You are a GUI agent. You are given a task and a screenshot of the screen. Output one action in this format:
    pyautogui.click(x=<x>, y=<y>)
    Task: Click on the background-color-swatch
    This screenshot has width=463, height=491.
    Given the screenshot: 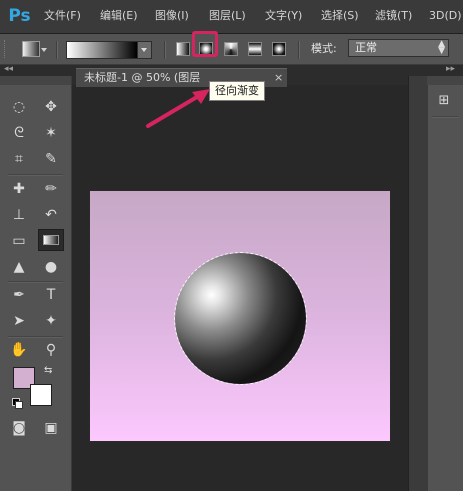 What is the action you would take?
    pyautogui.click(x=41, y=395)
    